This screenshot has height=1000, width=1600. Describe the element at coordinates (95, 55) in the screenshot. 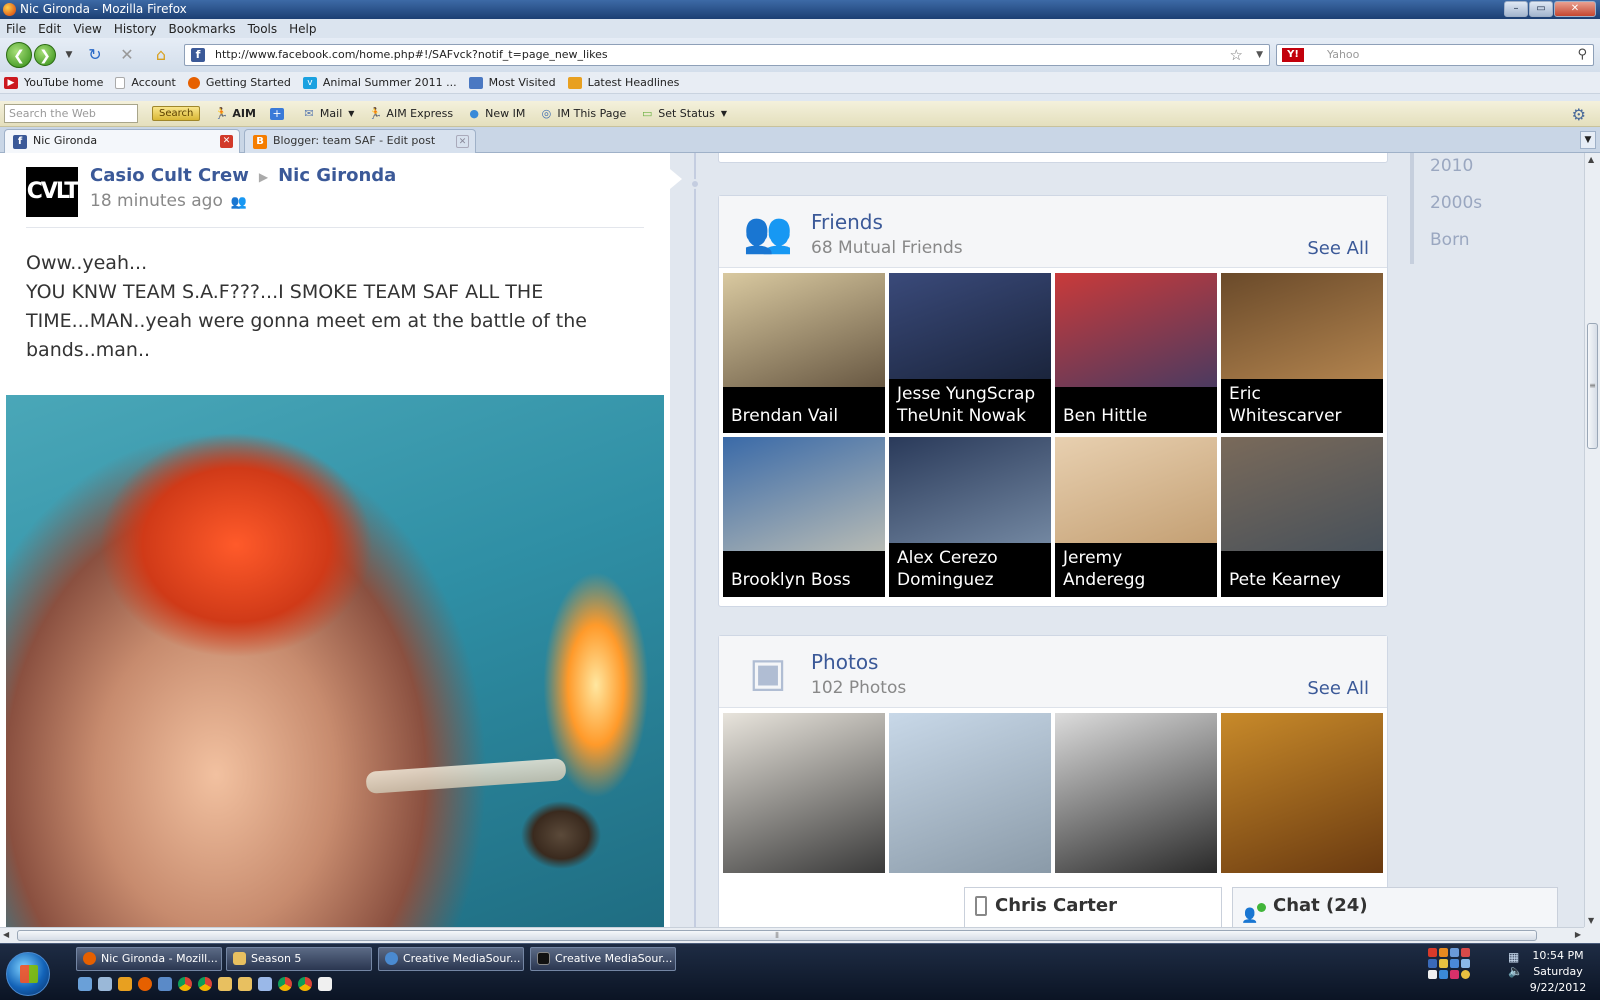

I see `reload-icon: ↻` at that location.